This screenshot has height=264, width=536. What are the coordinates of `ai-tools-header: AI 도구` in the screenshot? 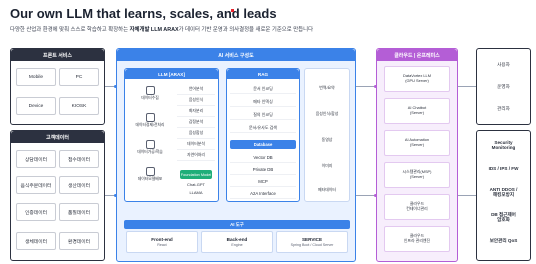 It's located at (237, 224).